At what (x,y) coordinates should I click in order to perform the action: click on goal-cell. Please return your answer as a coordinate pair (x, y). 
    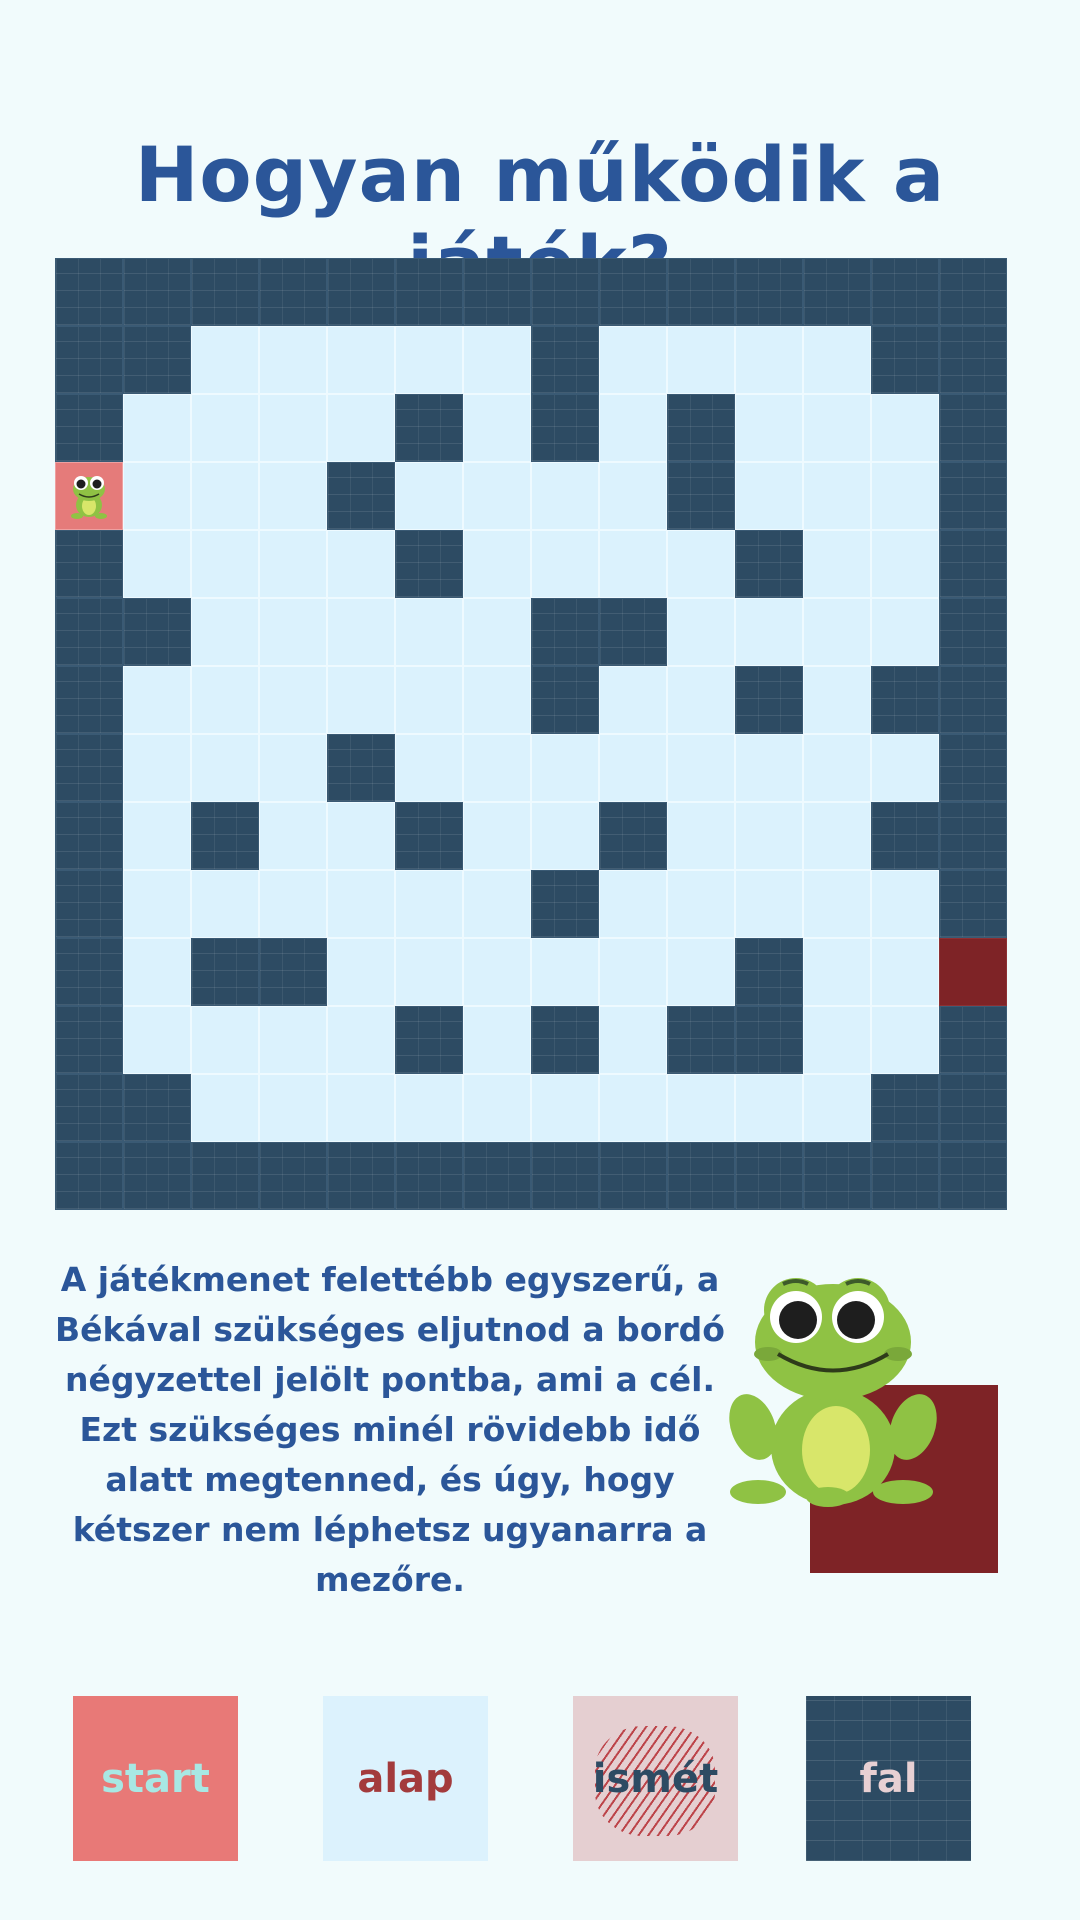
    Looking at the image, I should click on (973, 972).